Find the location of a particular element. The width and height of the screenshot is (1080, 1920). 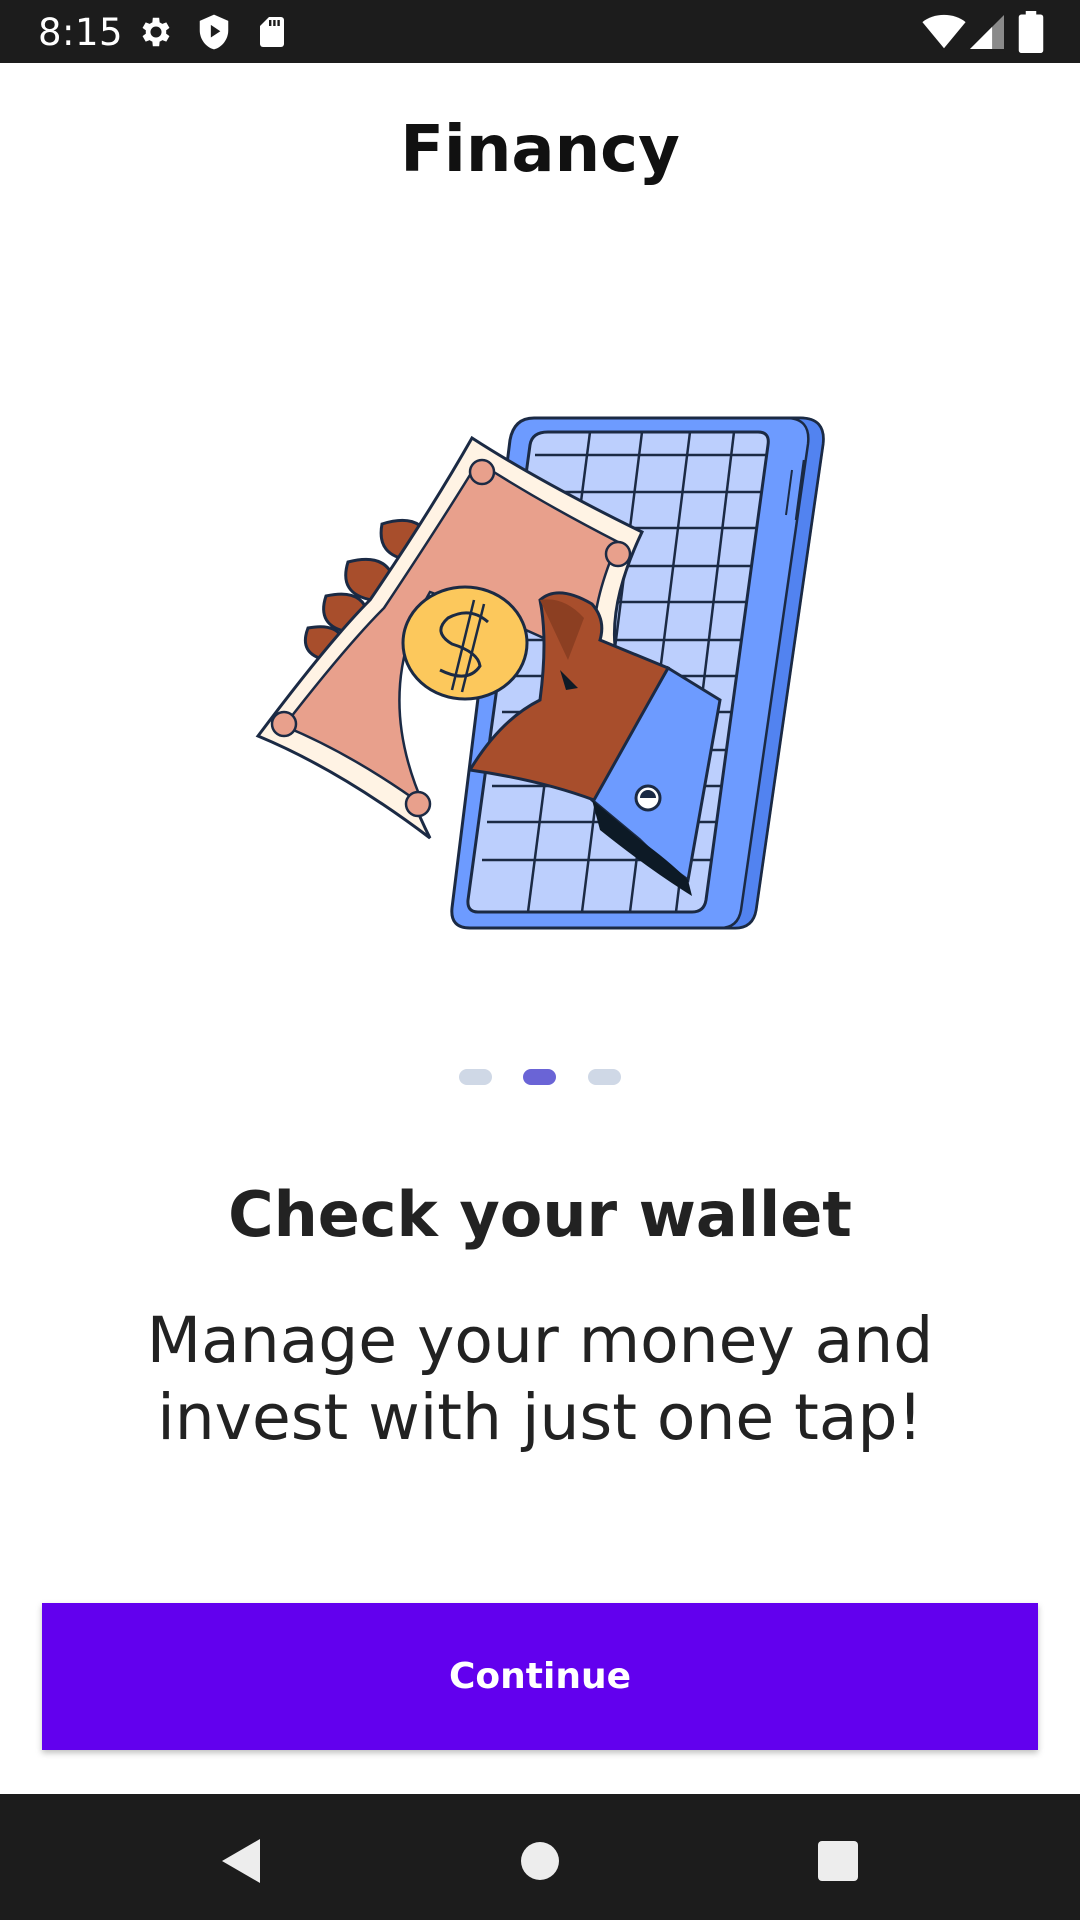

system-nav-bar is located at coordinates (540, 1857).